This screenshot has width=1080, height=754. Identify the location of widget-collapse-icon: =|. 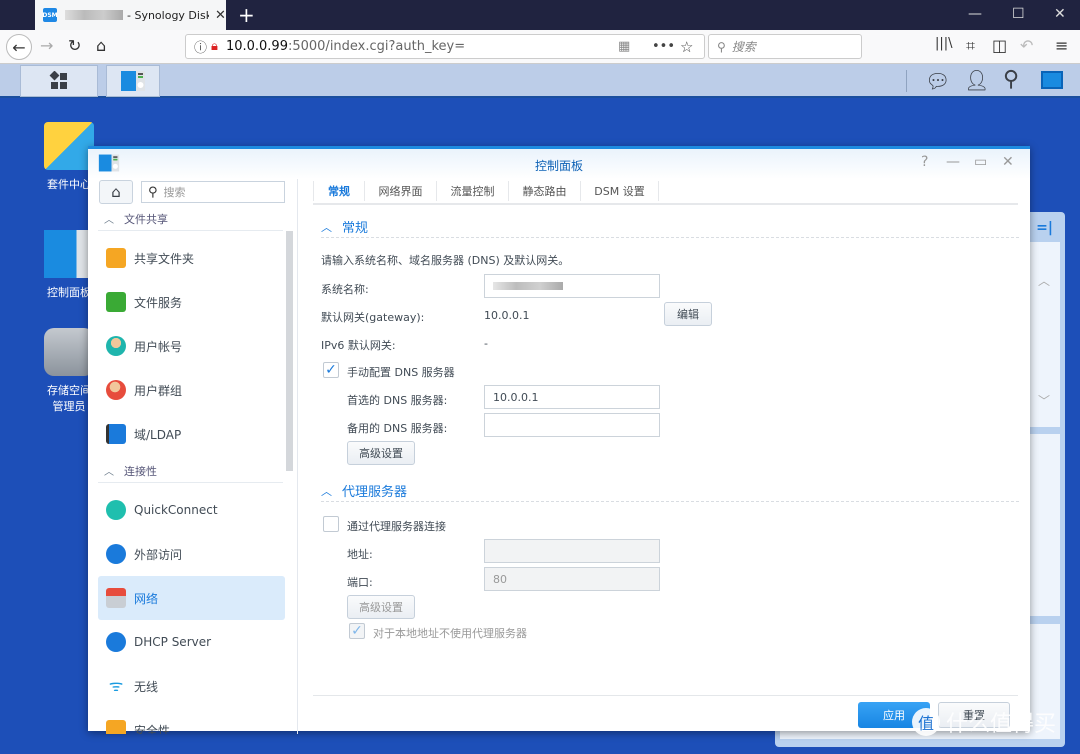
(1044, 228).